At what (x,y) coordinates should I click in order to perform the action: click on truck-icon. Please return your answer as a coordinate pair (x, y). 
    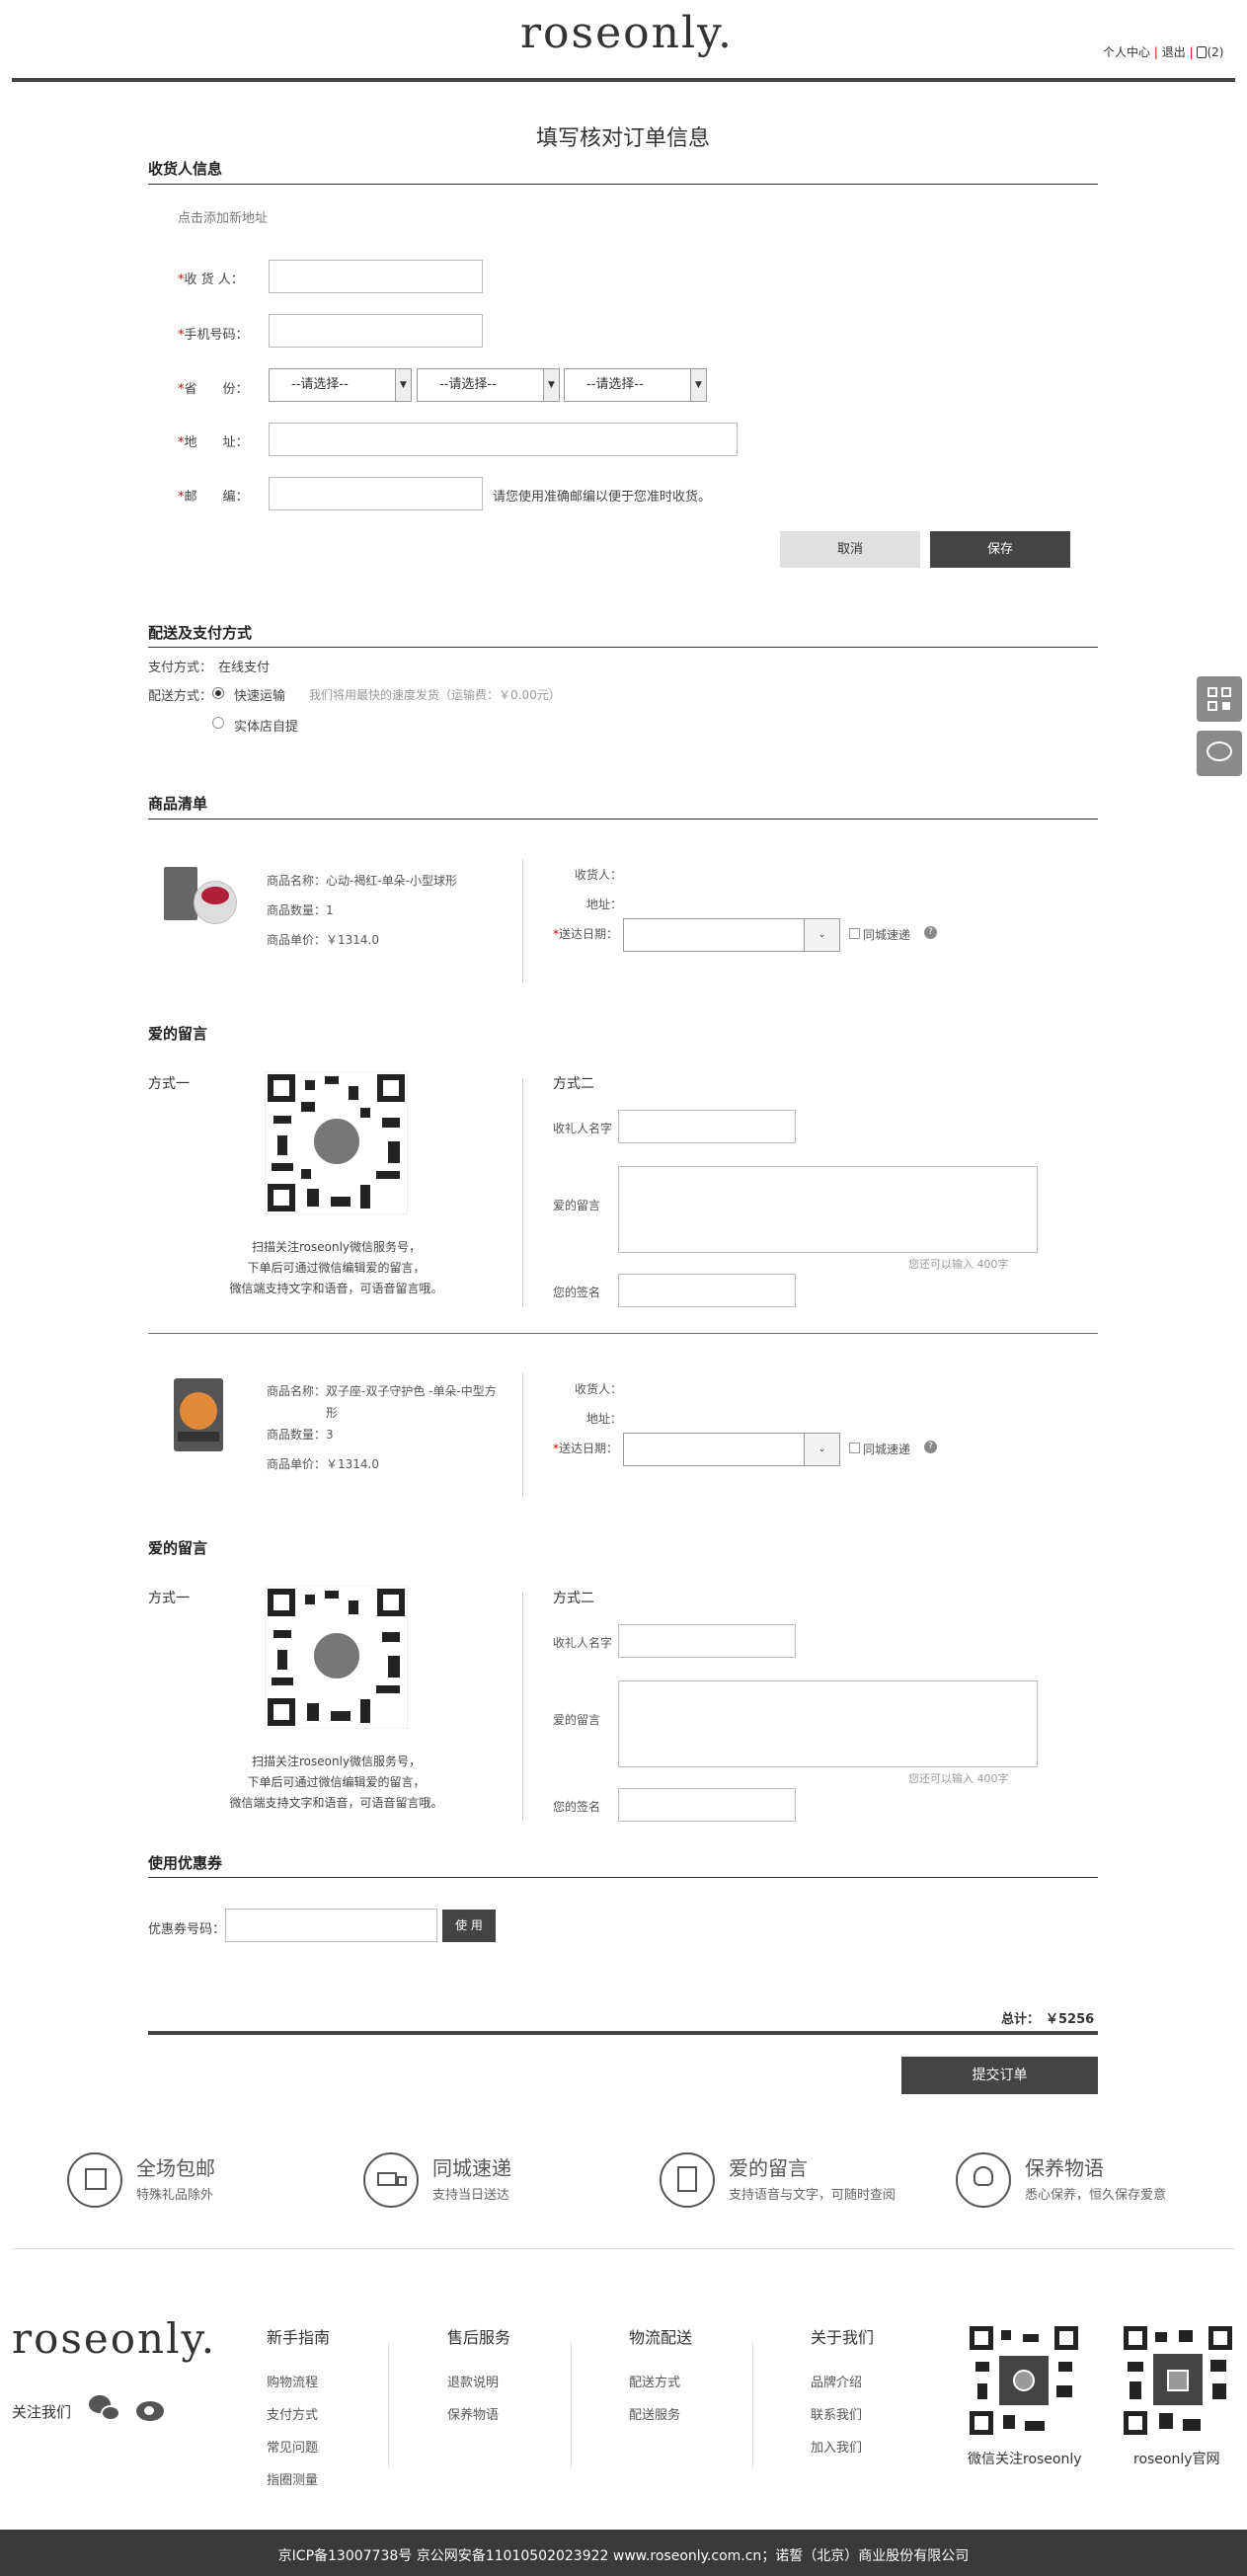
    Looking at the image, I should click on (391, 2180).